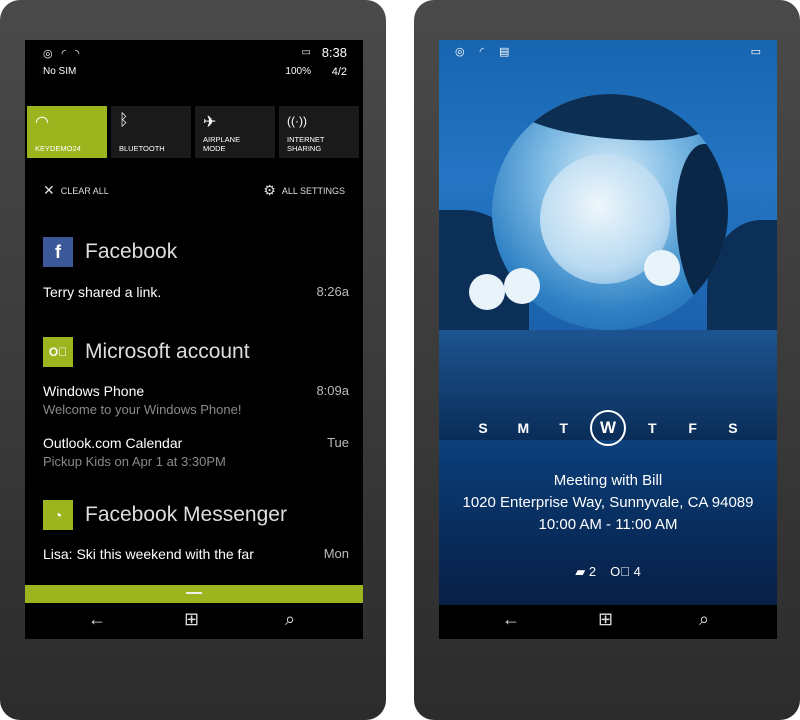 The width and height of the screenshot is (800, 720). Describe the element at coordinates (608, 572) in the screenshot. I see `notification-counts: ▰ 2 O⃞ 4` at that location.